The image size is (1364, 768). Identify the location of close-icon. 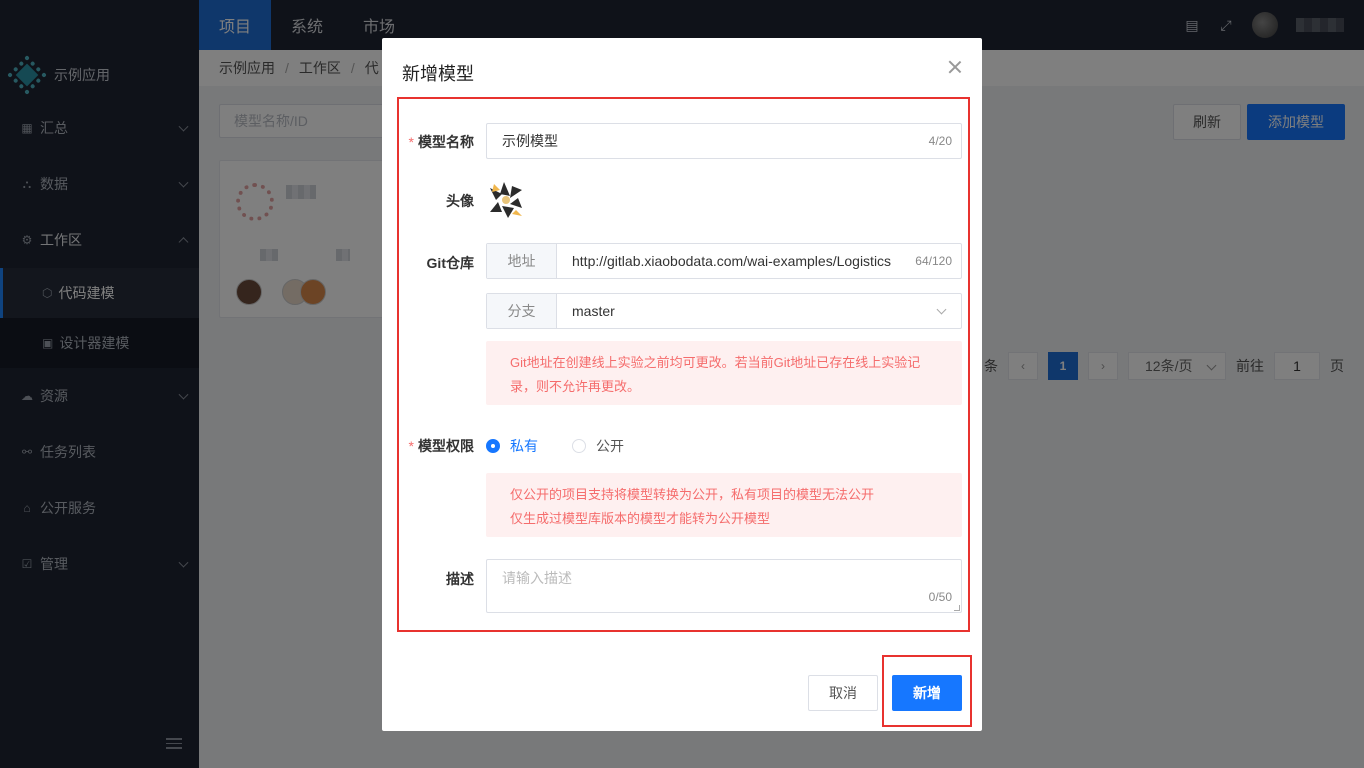
(955, 67).